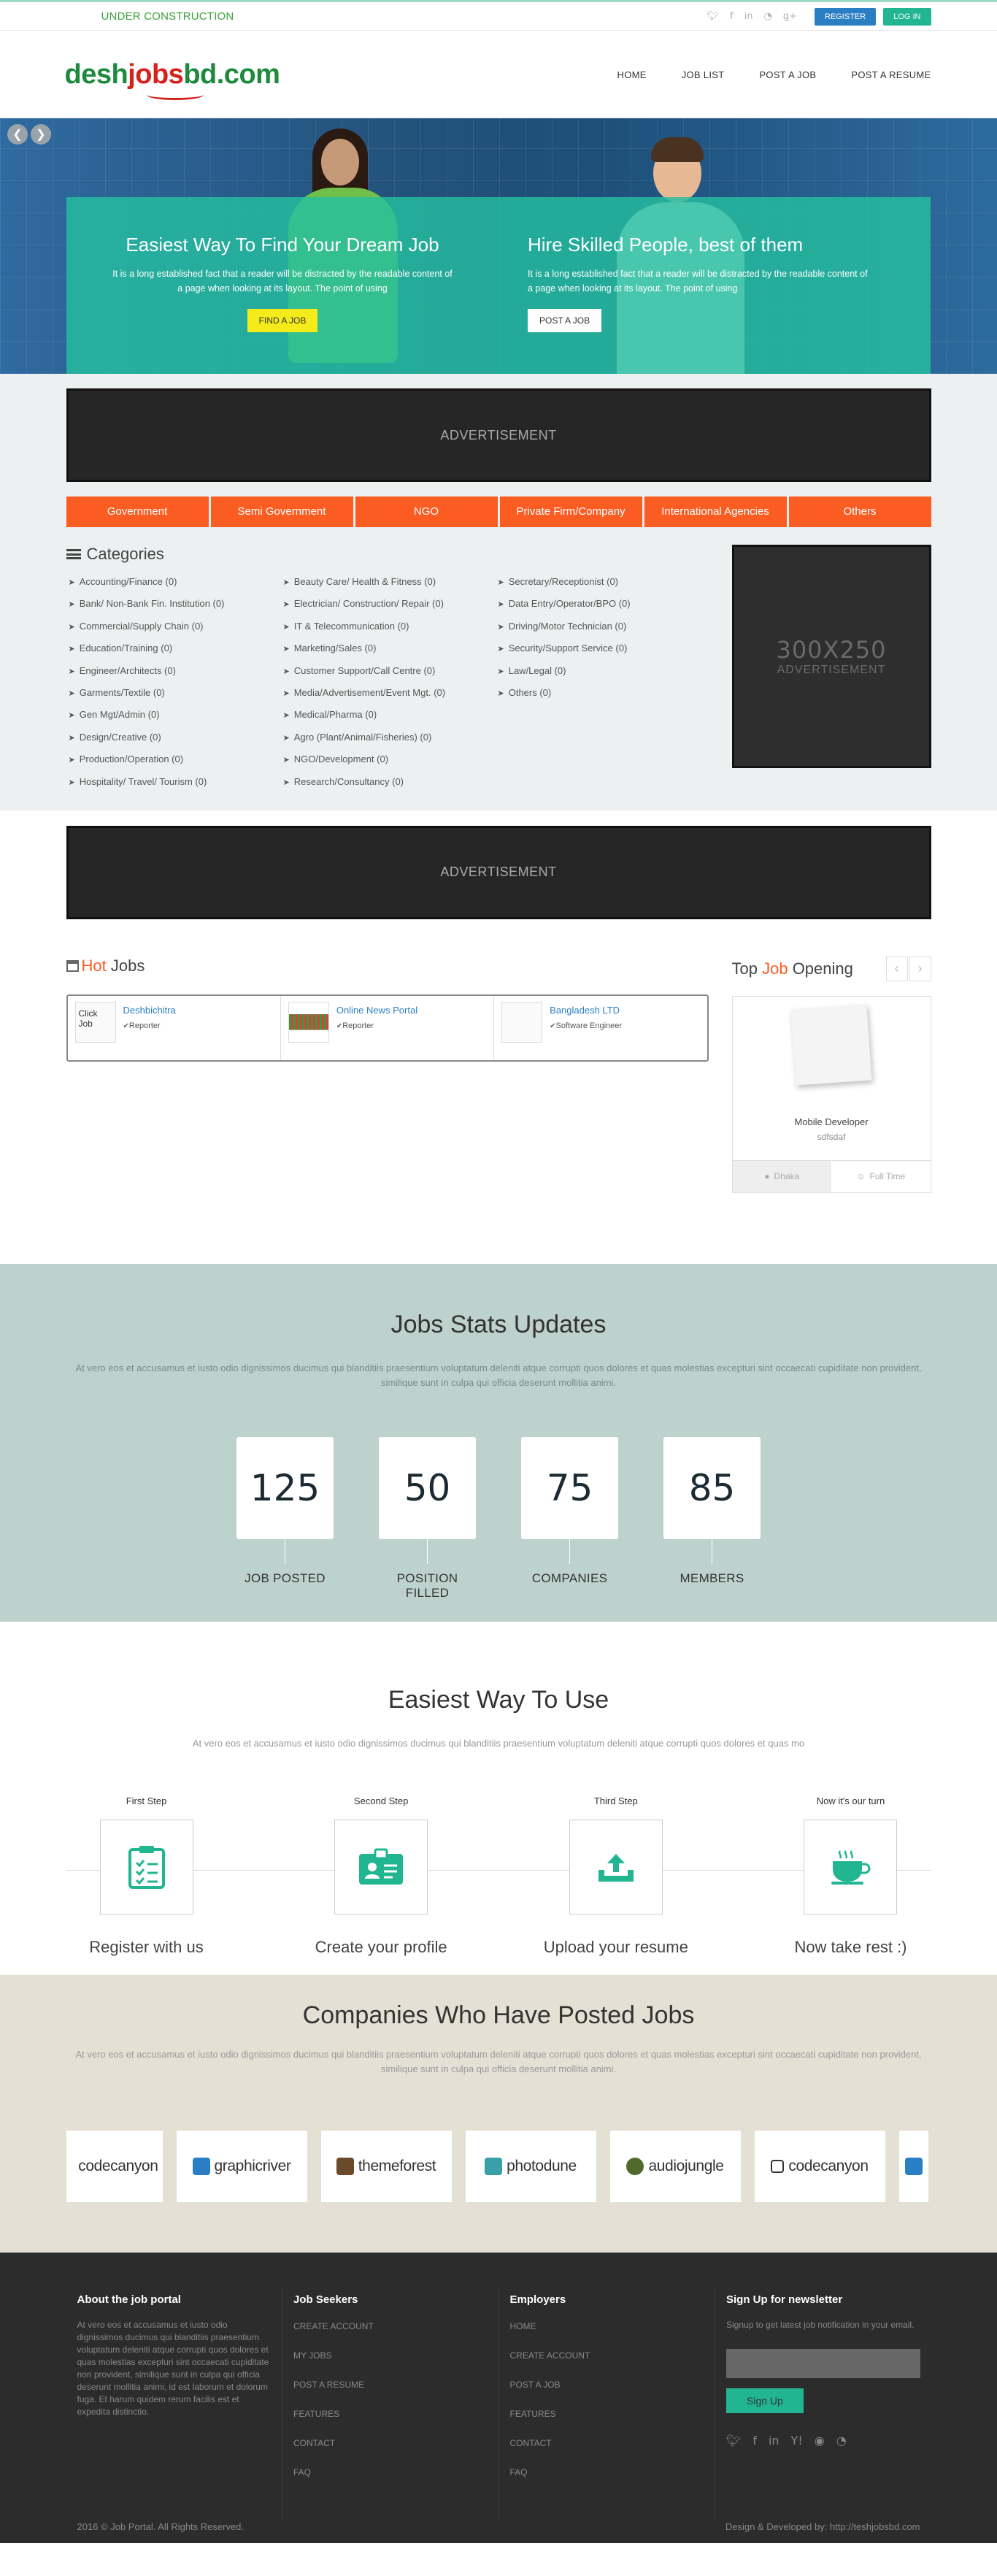 The image size is (997, 2576). Describe the element at coordinates (388, 604) in the screenshot. I see `category-link: Electrician/ Construction/ Repair (0)` at that location.